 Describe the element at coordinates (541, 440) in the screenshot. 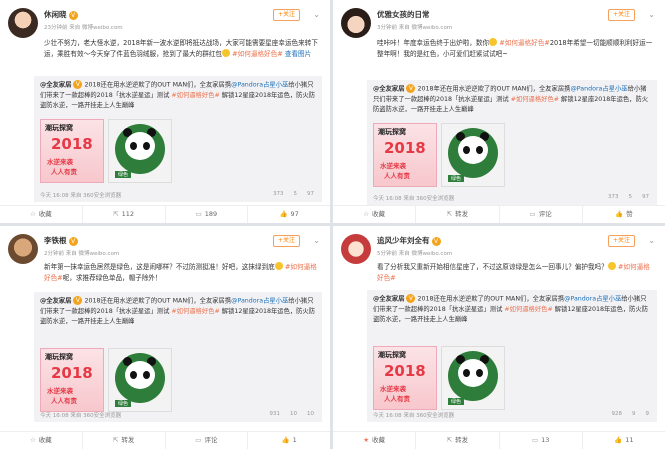

I see `comment-button: ▭ 13` at that location.